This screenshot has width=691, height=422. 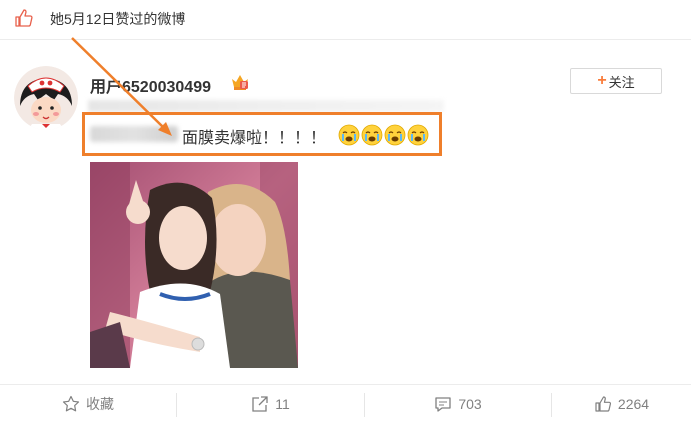 I want to click on like-count: 2264, so click(x=633, y=404).